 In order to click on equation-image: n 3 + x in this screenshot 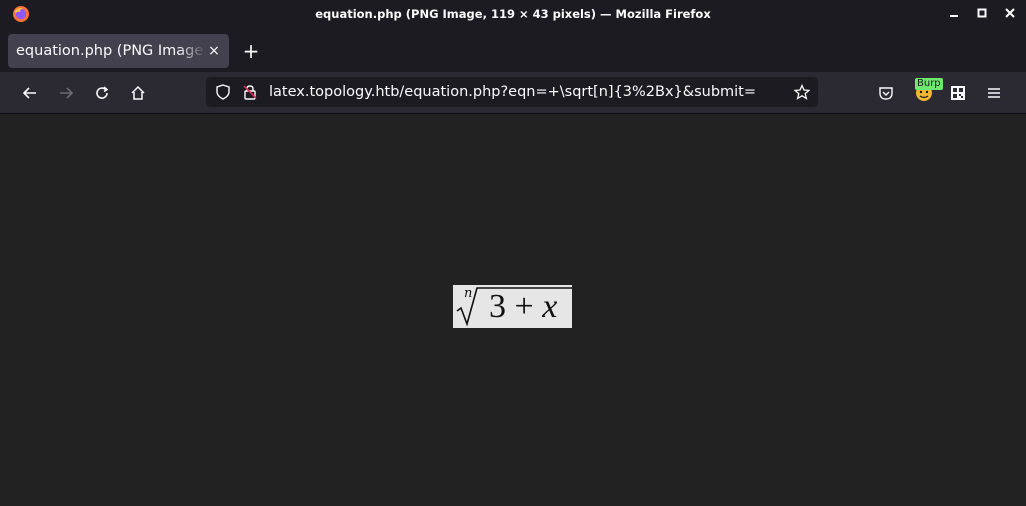, I will do `click(512, 306)`.